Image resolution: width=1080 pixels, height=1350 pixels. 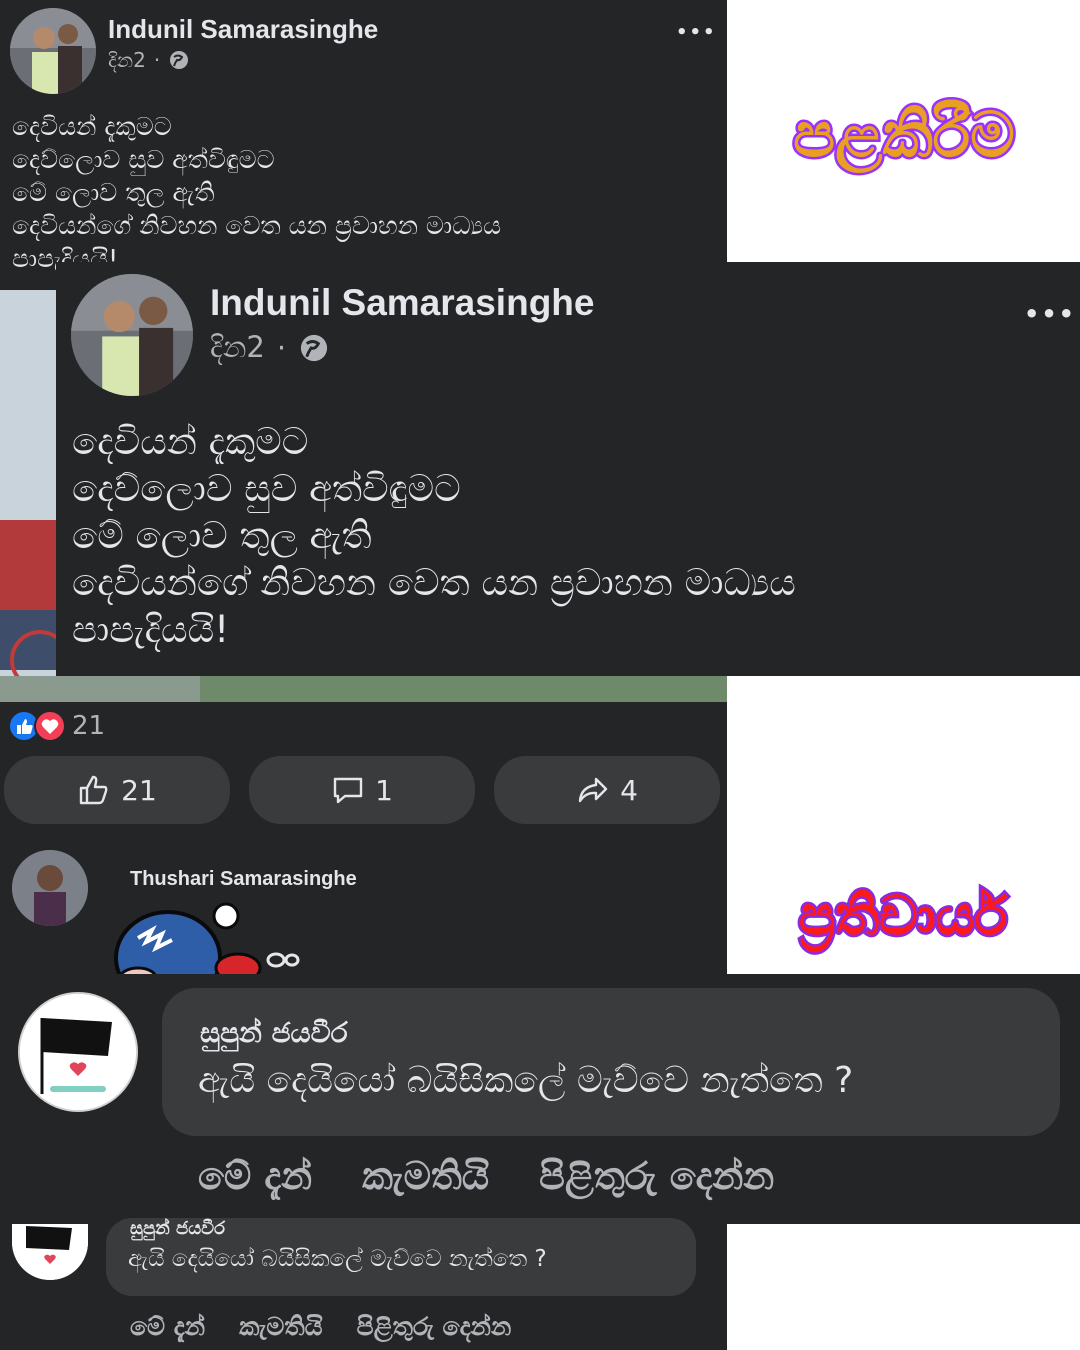 What do you see at coordinates (117, 790) in the screenshot?
I see `like-button: 21` at bounding box center [117, 790].